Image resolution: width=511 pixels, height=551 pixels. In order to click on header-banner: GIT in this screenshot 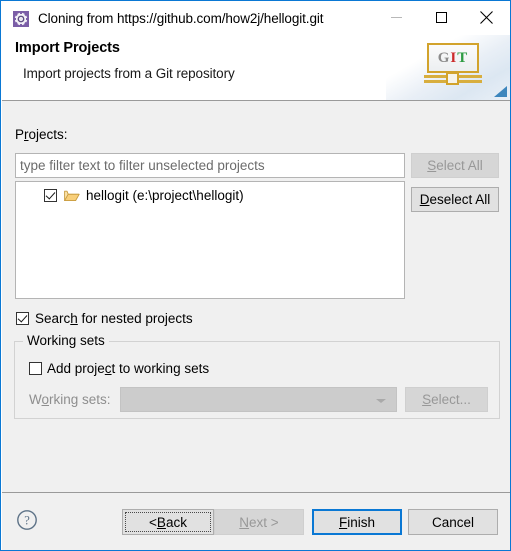, I will do `click(448, 67)`.